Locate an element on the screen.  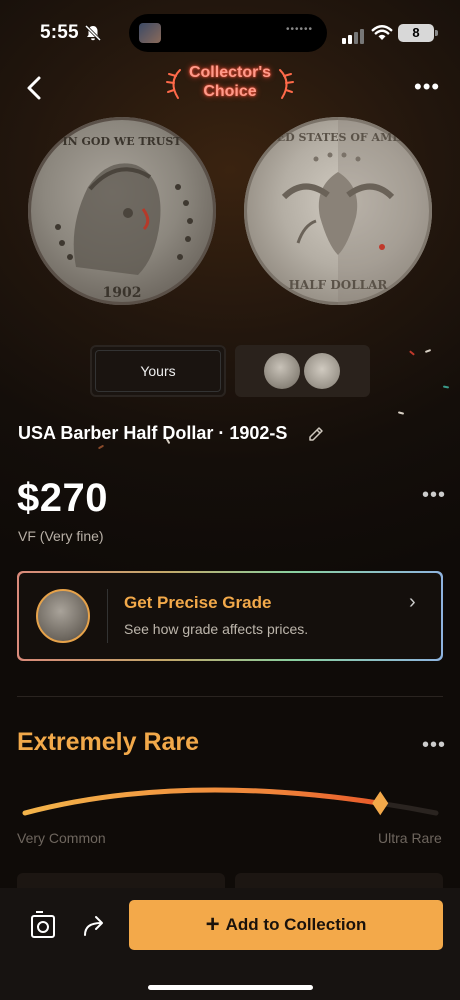
island-thumbnail is located at coordinates (150, 33).